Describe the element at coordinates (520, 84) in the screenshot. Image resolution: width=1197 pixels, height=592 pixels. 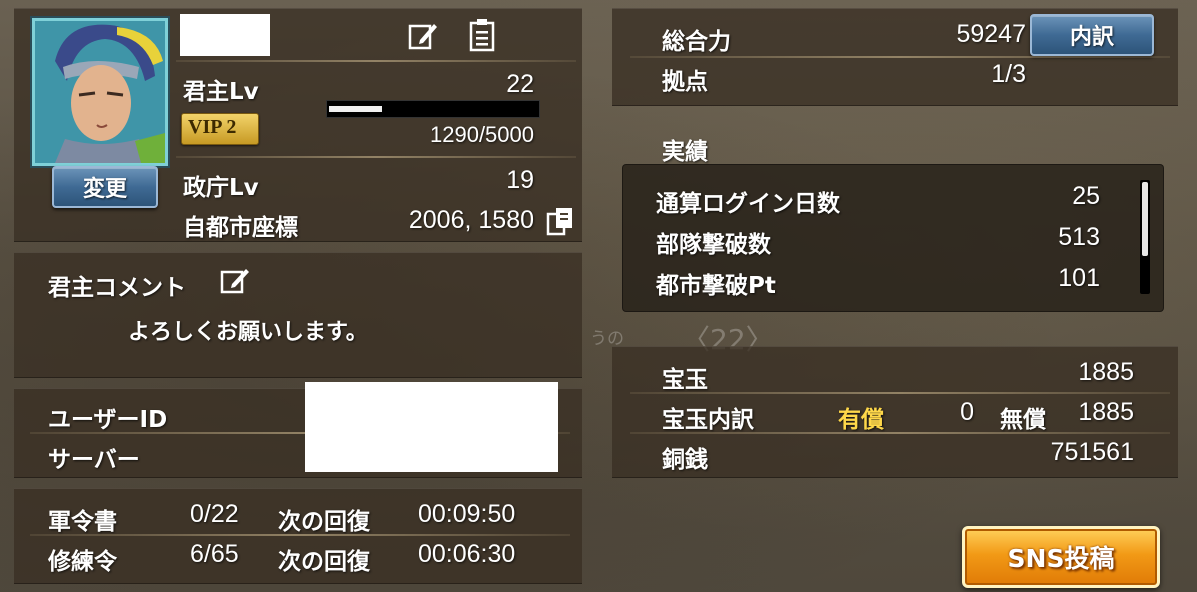
I see `lord-level-value: 22` at that location.